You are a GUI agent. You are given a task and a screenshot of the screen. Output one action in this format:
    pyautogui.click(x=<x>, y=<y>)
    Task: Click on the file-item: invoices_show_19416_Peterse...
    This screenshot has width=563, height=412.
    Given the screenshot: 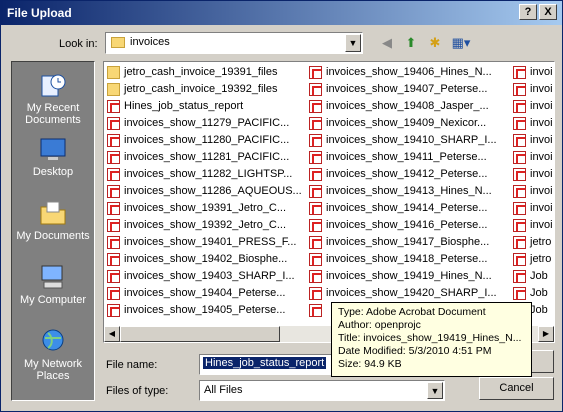 What is the action you would take?
    pyautogui.click(x=407, y=225)
    